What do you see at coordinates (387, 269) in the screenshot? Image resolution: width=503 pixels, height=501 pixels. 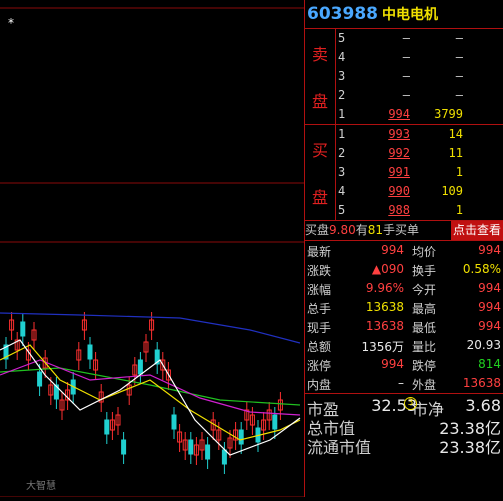 I see `stat-value: ▲090` at bounding box center [387, 269].